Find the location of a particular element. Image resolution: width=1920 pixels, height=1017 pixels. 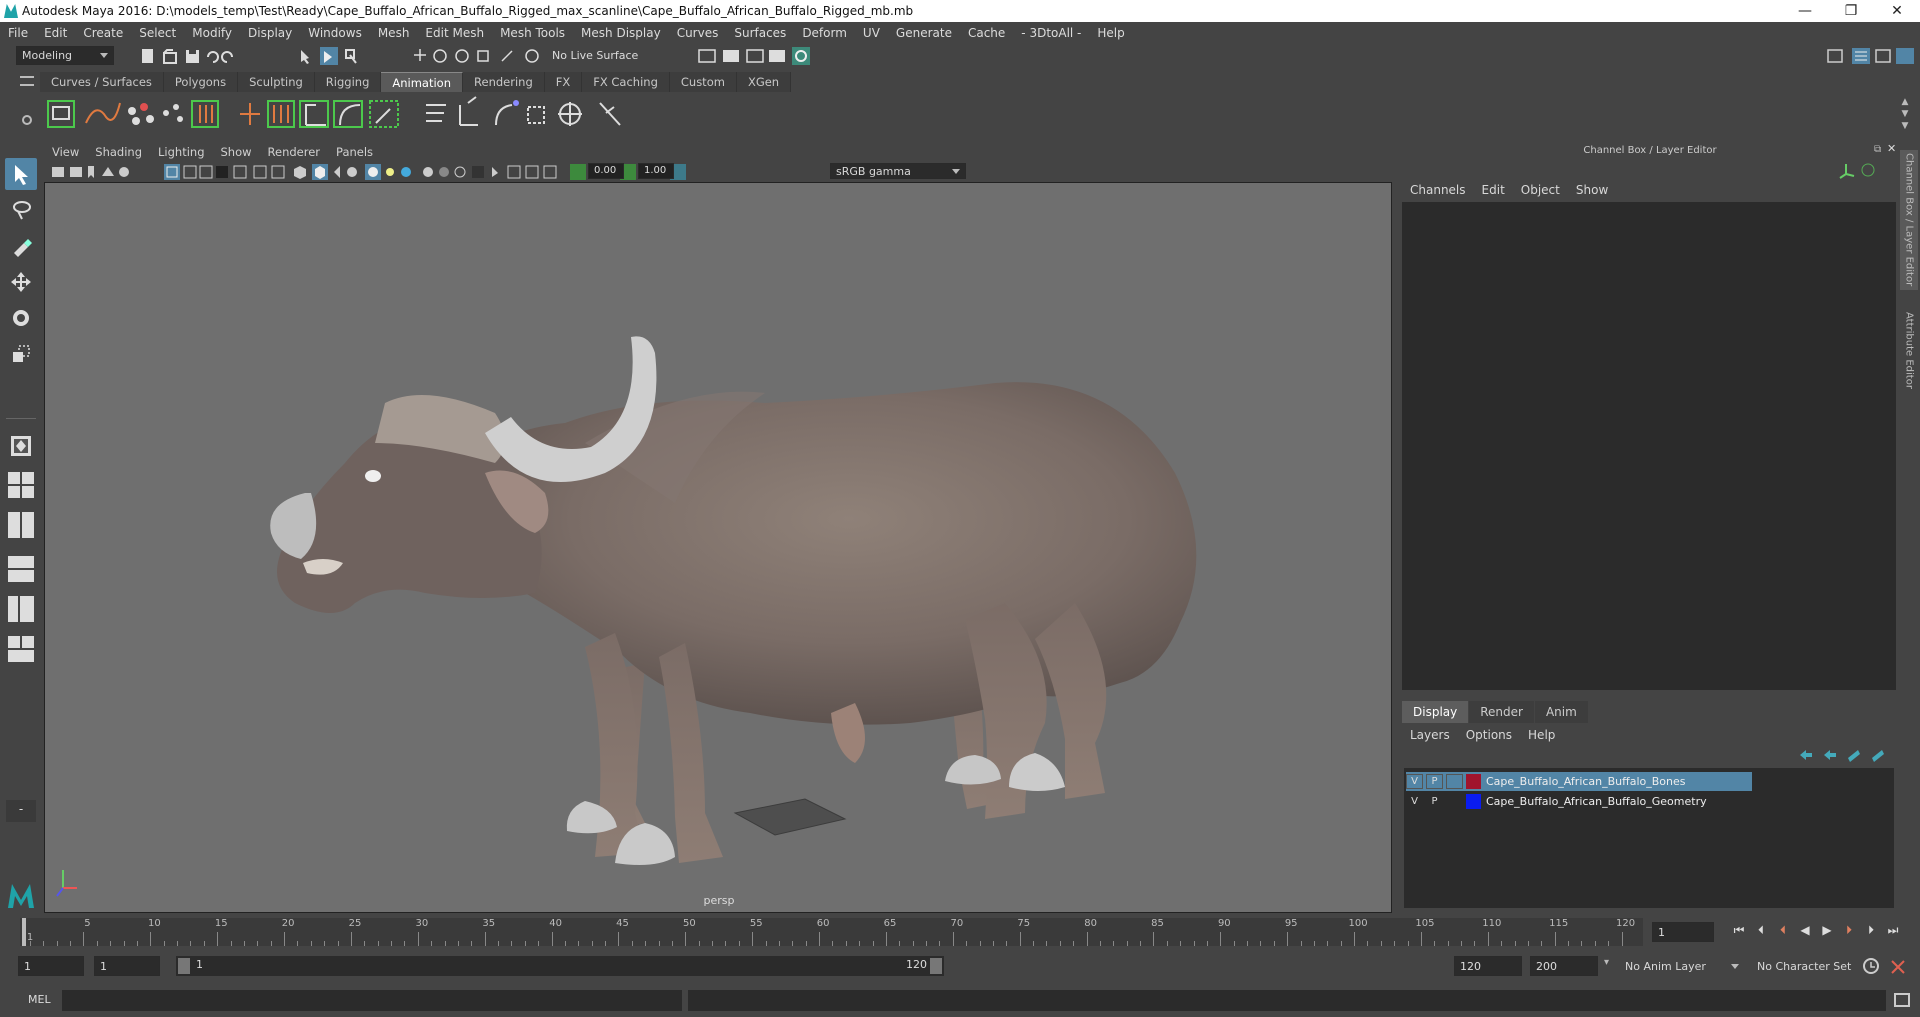

channel-menu-channels: Channels is located at coordinates (1438, 190).